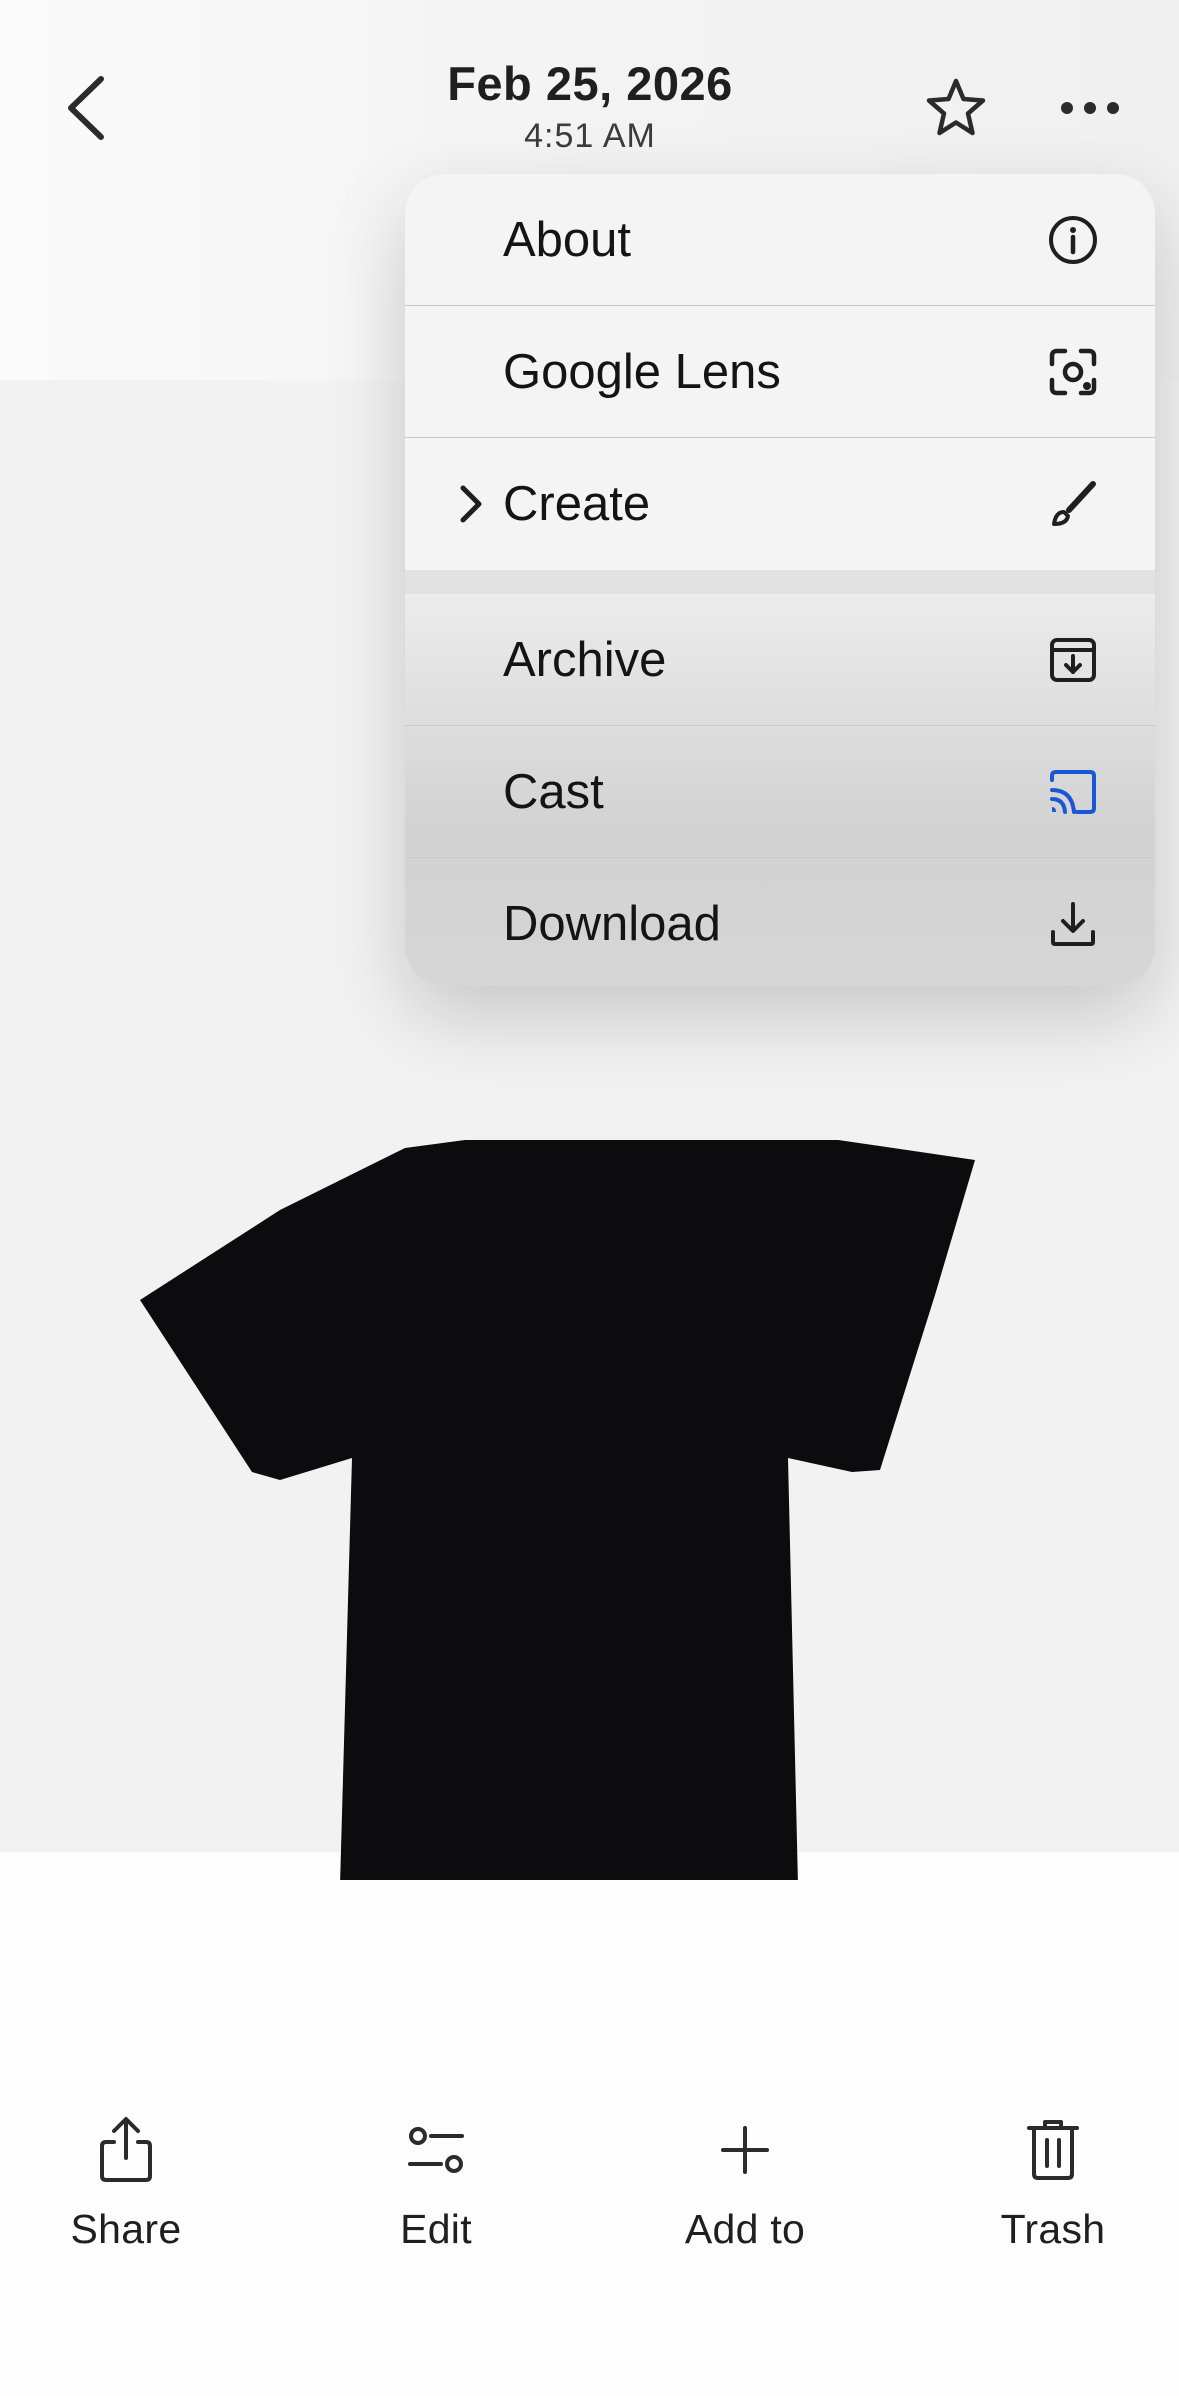  I want to click on trash-label: Trash, so click(1053, 2229).